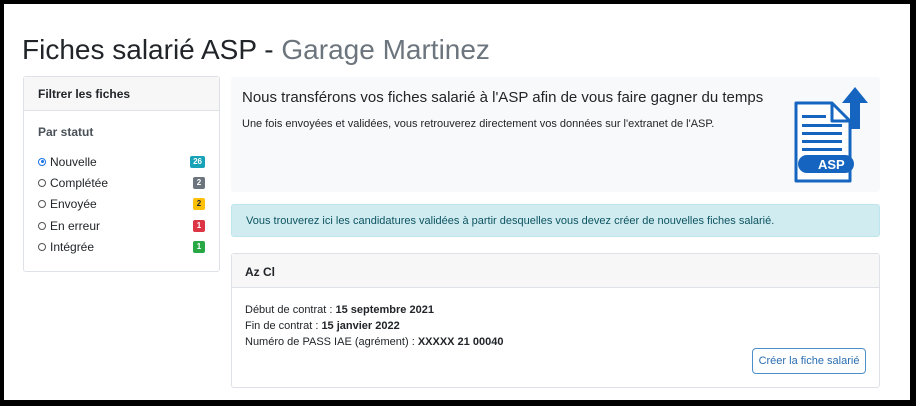 The height and width of the screenshot is (406, 916). I want to click on filter-option-left: En erreur, so click(69, 226).